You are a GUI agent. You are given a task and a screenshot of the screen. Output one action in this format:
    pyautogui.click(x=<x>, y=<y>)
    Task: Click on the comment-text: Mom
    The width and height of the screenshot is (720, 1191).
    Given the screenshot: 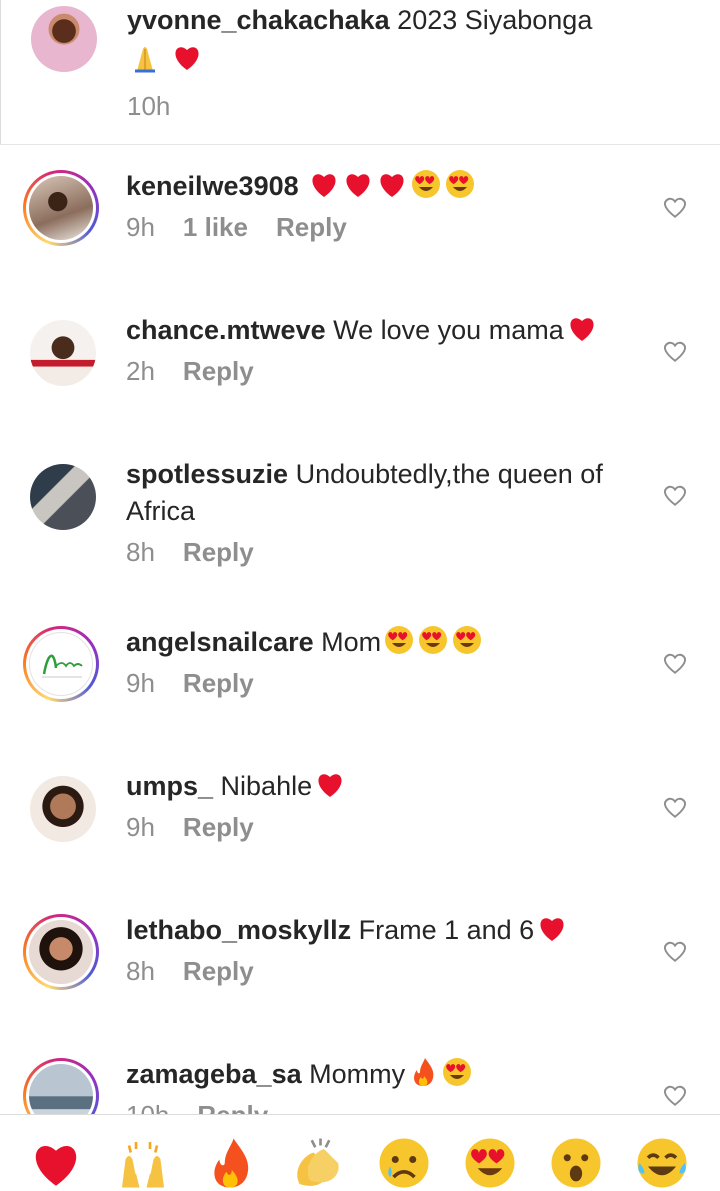 What is the action you would take?
    pyautogui.click(x=351, y=642)
    